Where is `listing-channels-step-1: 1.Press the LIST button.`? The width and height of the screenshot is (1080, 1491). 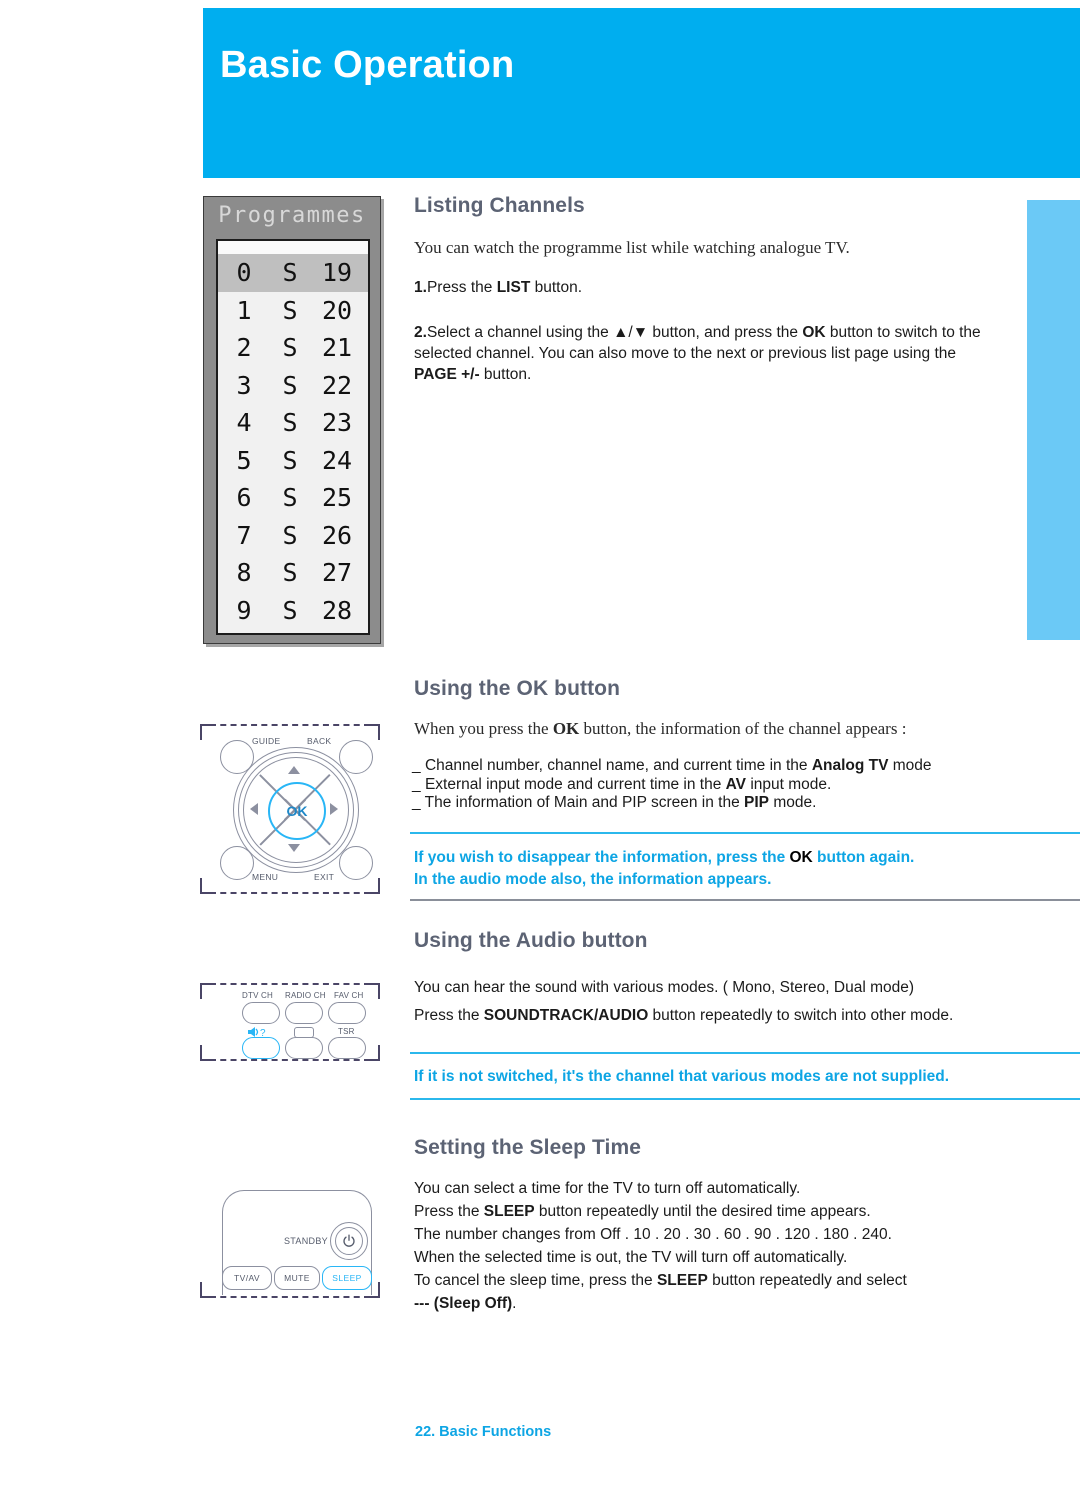
listing-channels-step-1: 1.Press the LIST button. is located at coordinates (714, 288).